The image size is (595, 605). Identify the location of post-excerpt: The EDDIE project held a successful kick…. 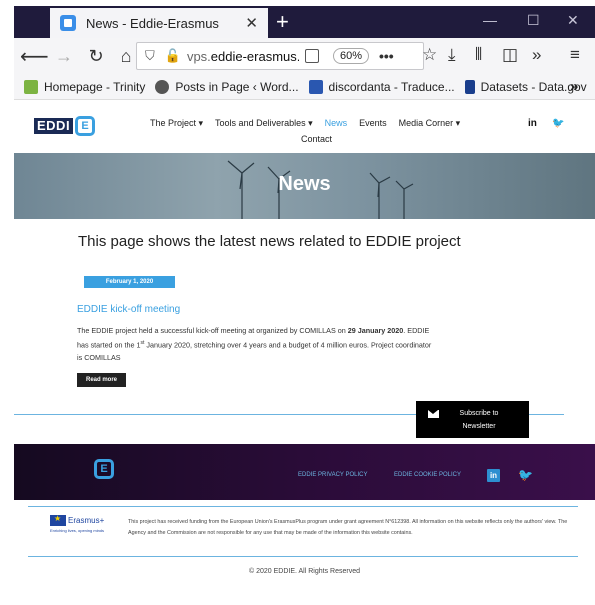
(254, 344).